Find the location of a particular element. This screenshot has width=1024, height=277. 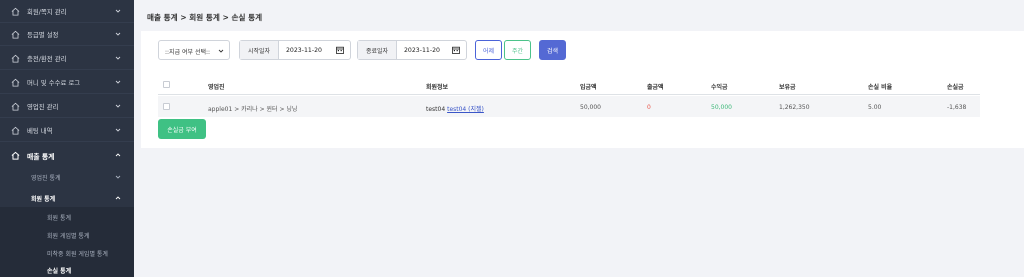

col-member-info: 회원정보 is located at coordinates (437, 87).